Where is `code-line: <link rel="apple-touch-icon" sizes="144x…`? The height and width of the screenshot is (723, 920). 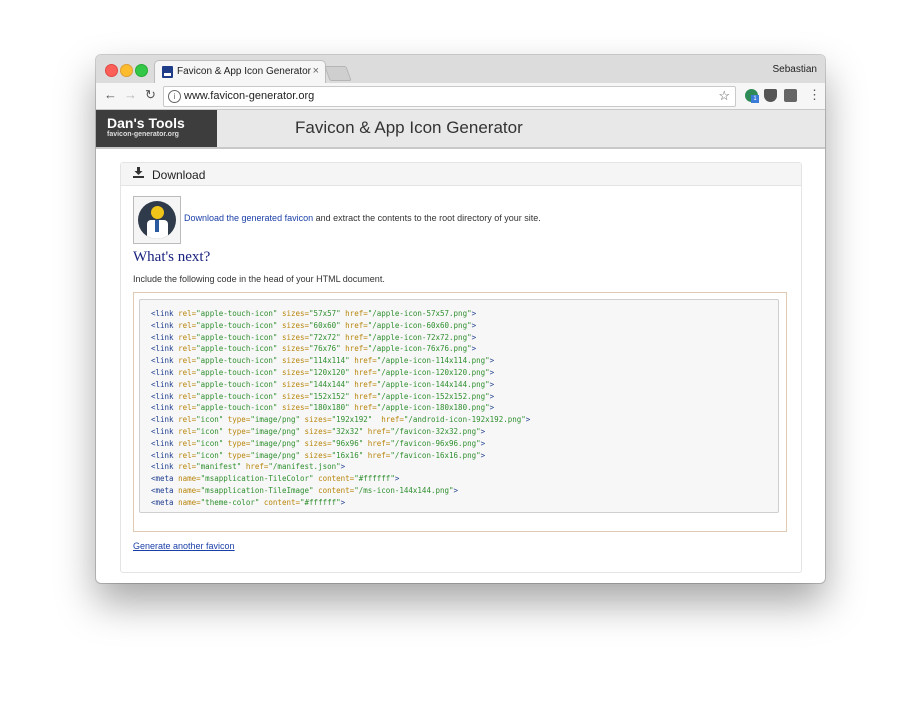 code-line: <link rel="apple-touch-icon" sizes="144x… is located at coordinates (464, 385).